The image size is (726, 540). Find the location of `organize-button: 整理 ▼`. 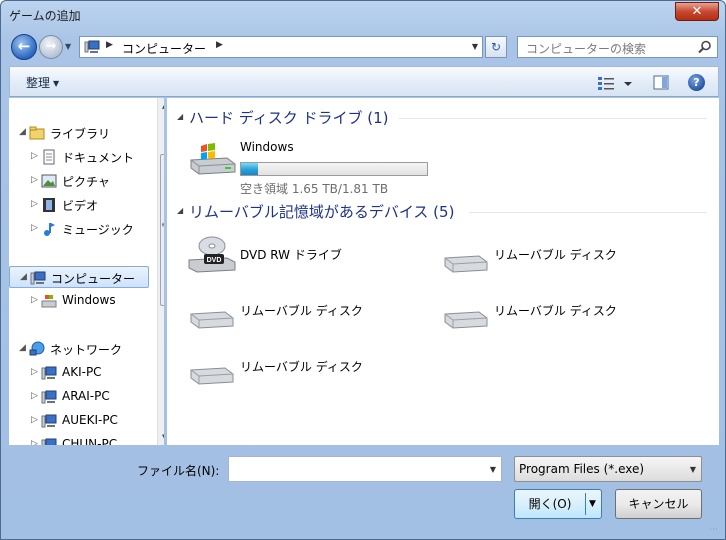

organize-button: 整理 ▼ is located at coordinates (42, 82).